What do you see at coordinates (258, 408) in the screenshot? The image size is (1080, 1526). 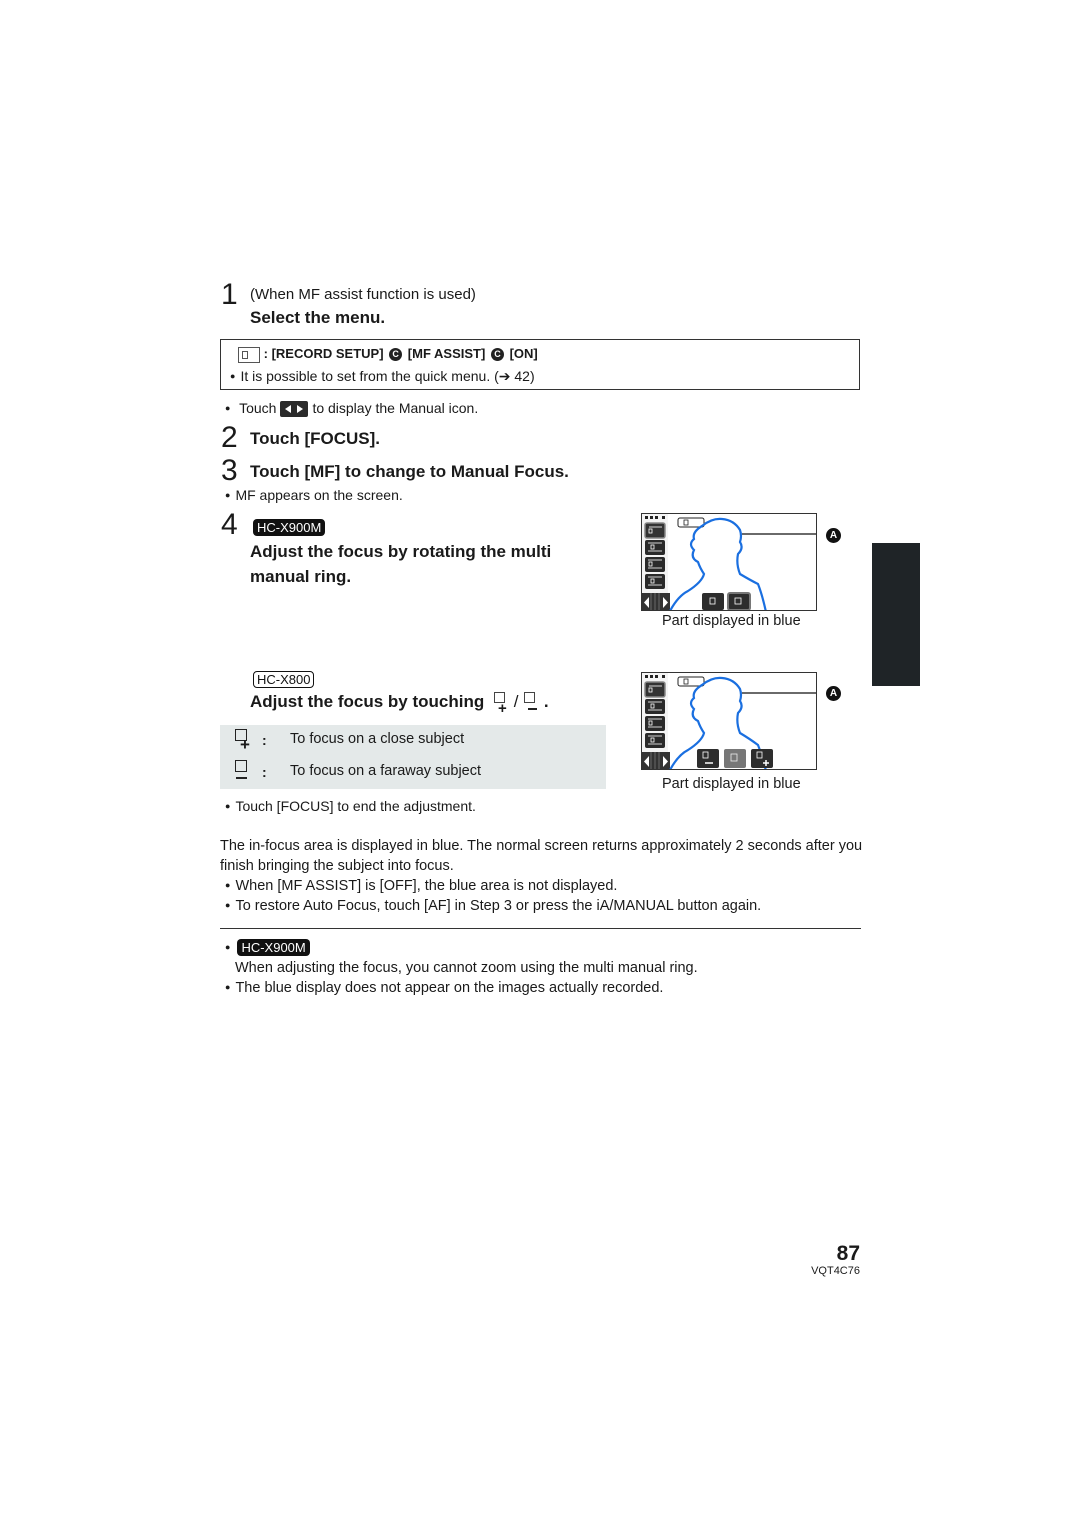 I see `touch-note-before: Touch` at bounding box center [258, 408].